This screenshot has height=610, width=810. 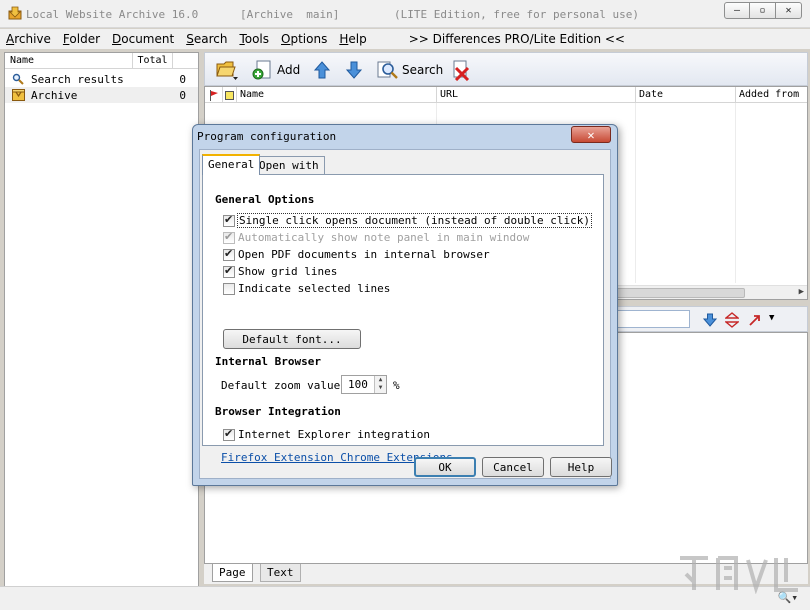 I want to click on find-input, so click(x=652, y=319).